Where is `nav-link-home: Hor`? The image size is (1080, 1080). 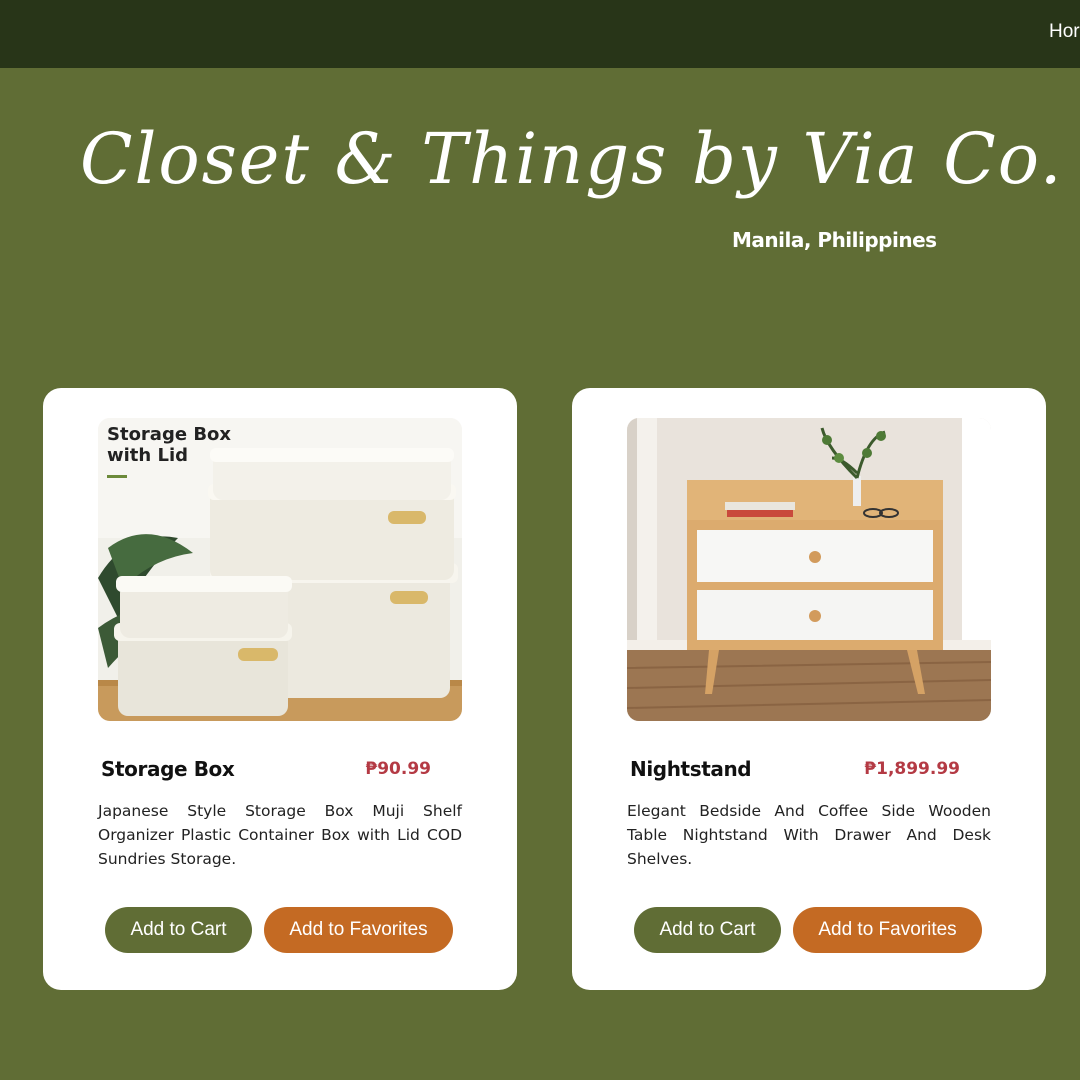 nav-link-home: Hor is located at coordinates (1064, 32).